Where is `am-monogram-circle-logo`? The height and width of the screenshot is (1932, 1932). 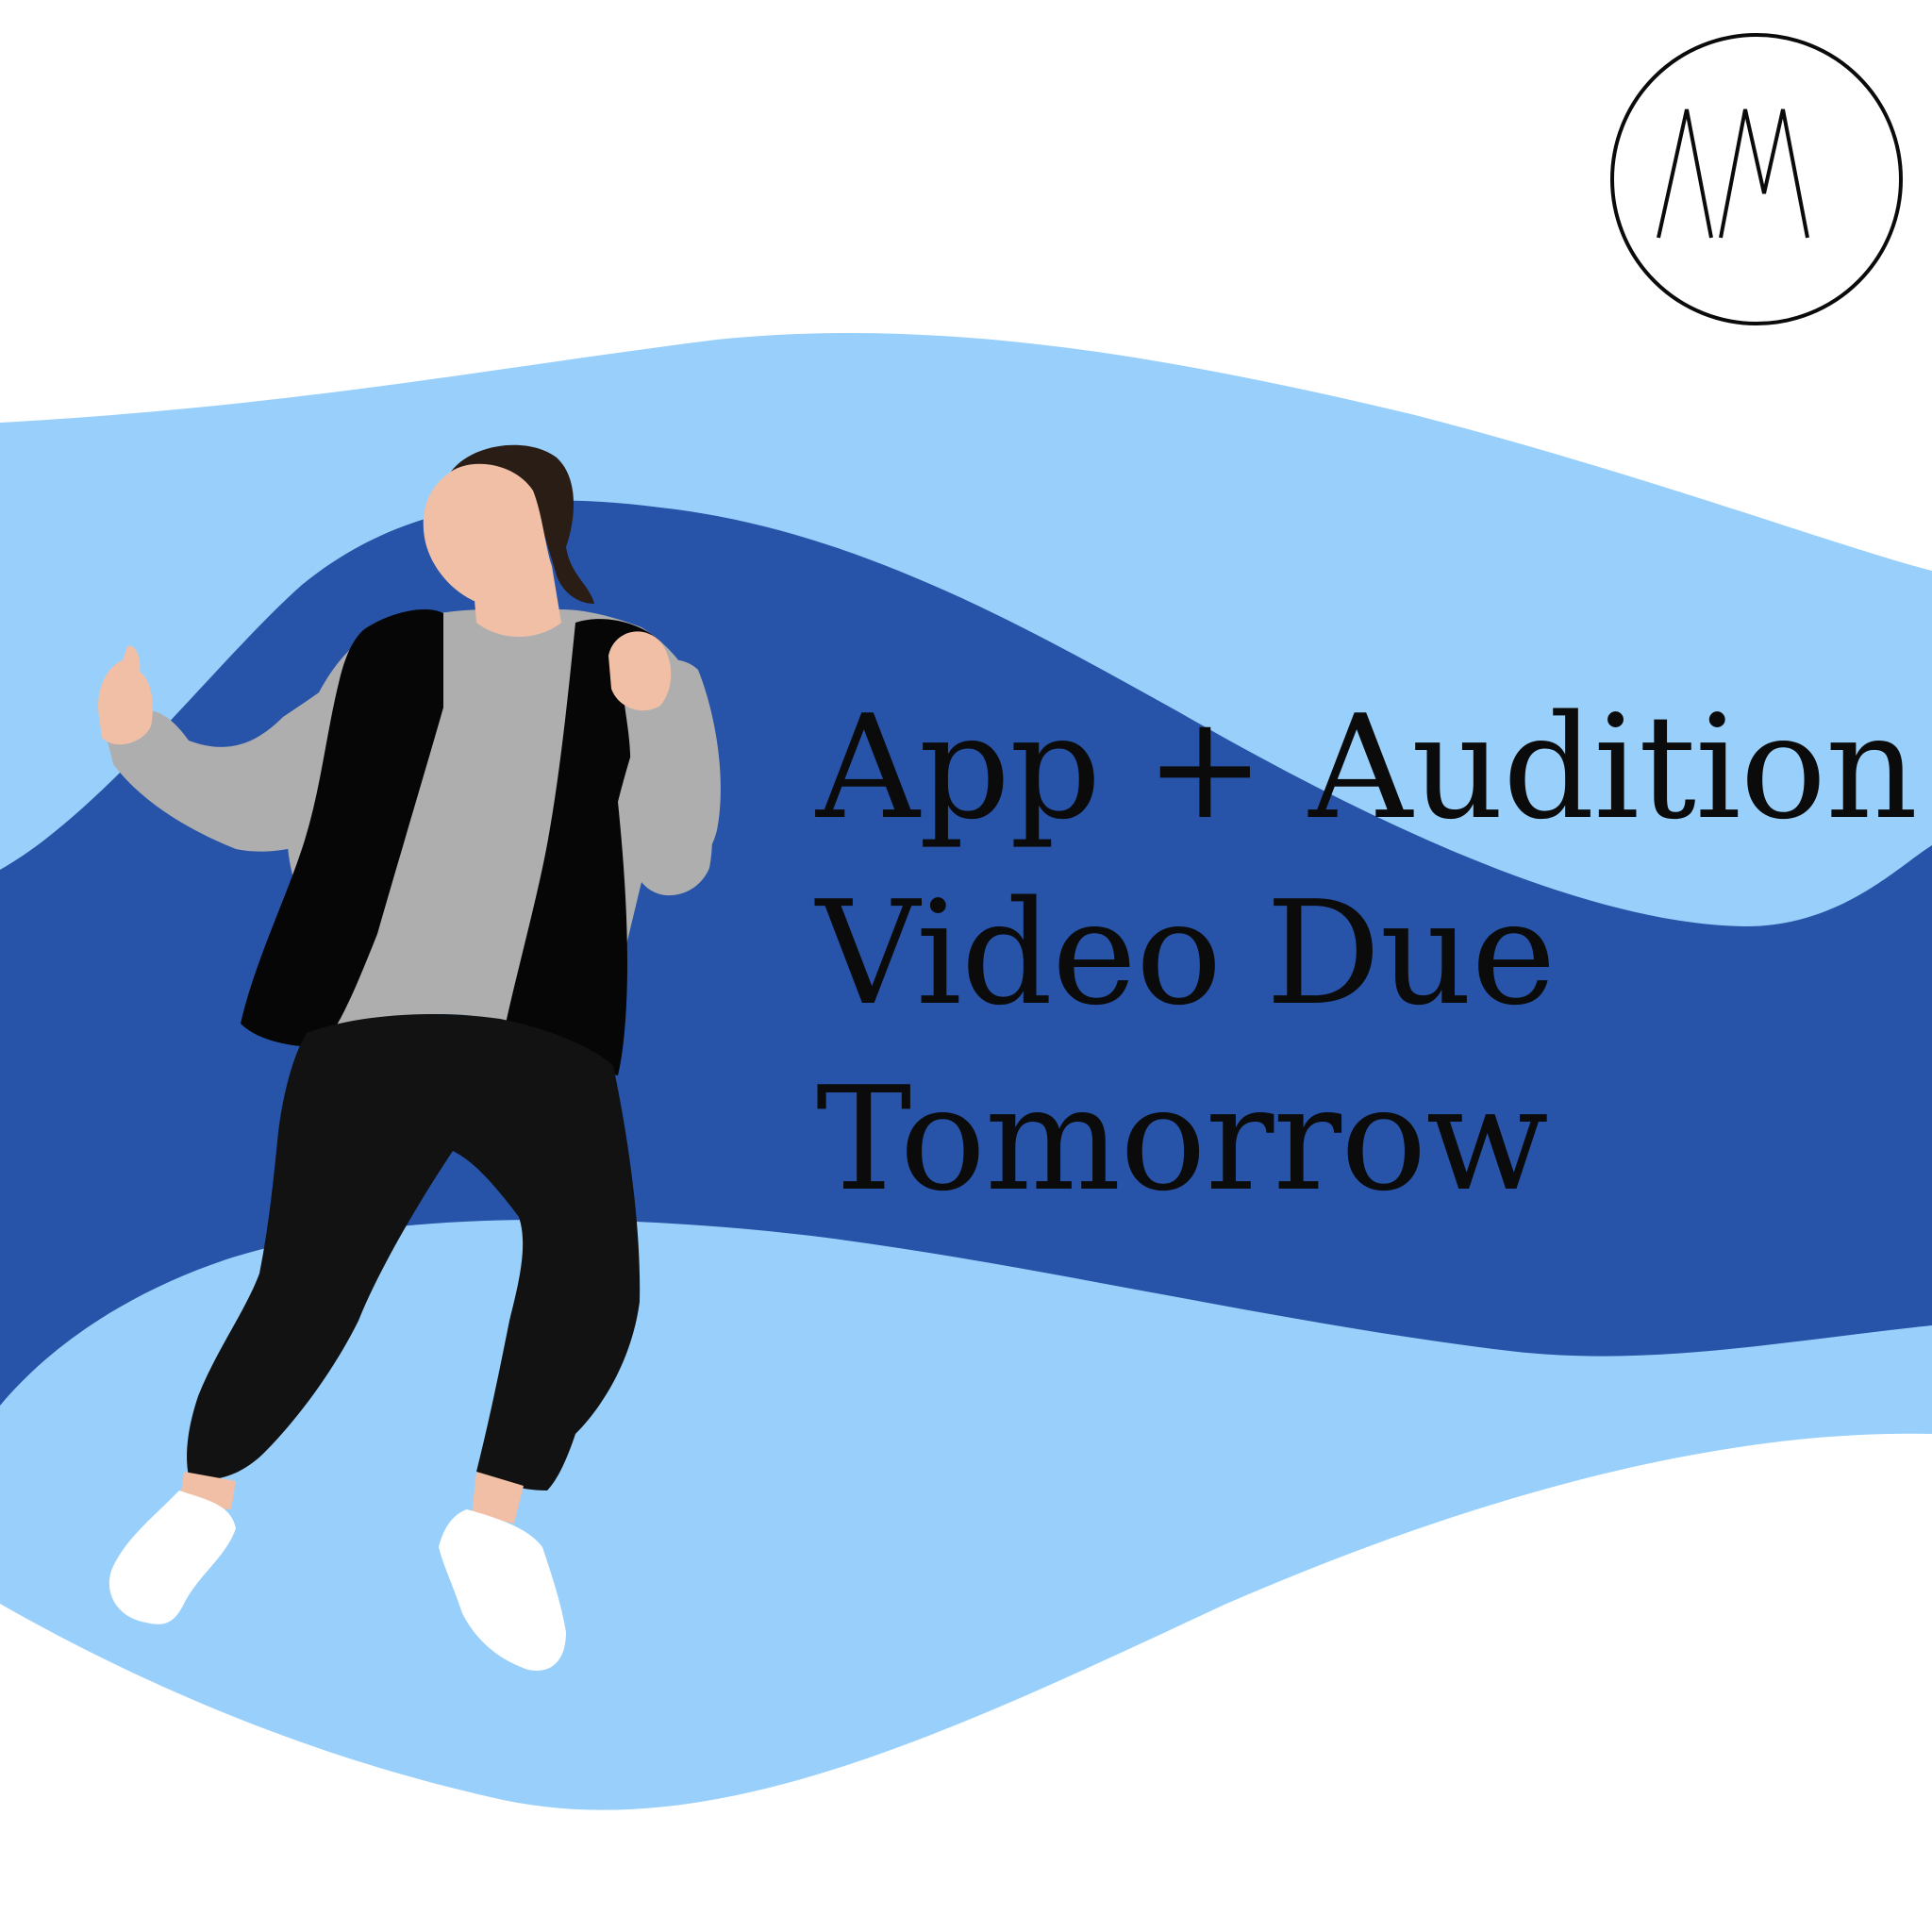
am-monogram-circle-logo is located at coordinates (1757, 179).